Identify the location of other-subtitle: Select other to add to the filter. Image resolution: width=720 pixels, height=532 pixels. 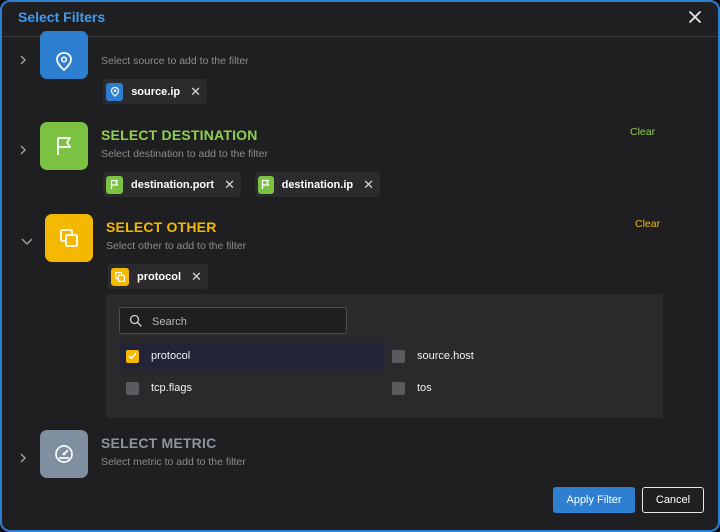
(176, 246).